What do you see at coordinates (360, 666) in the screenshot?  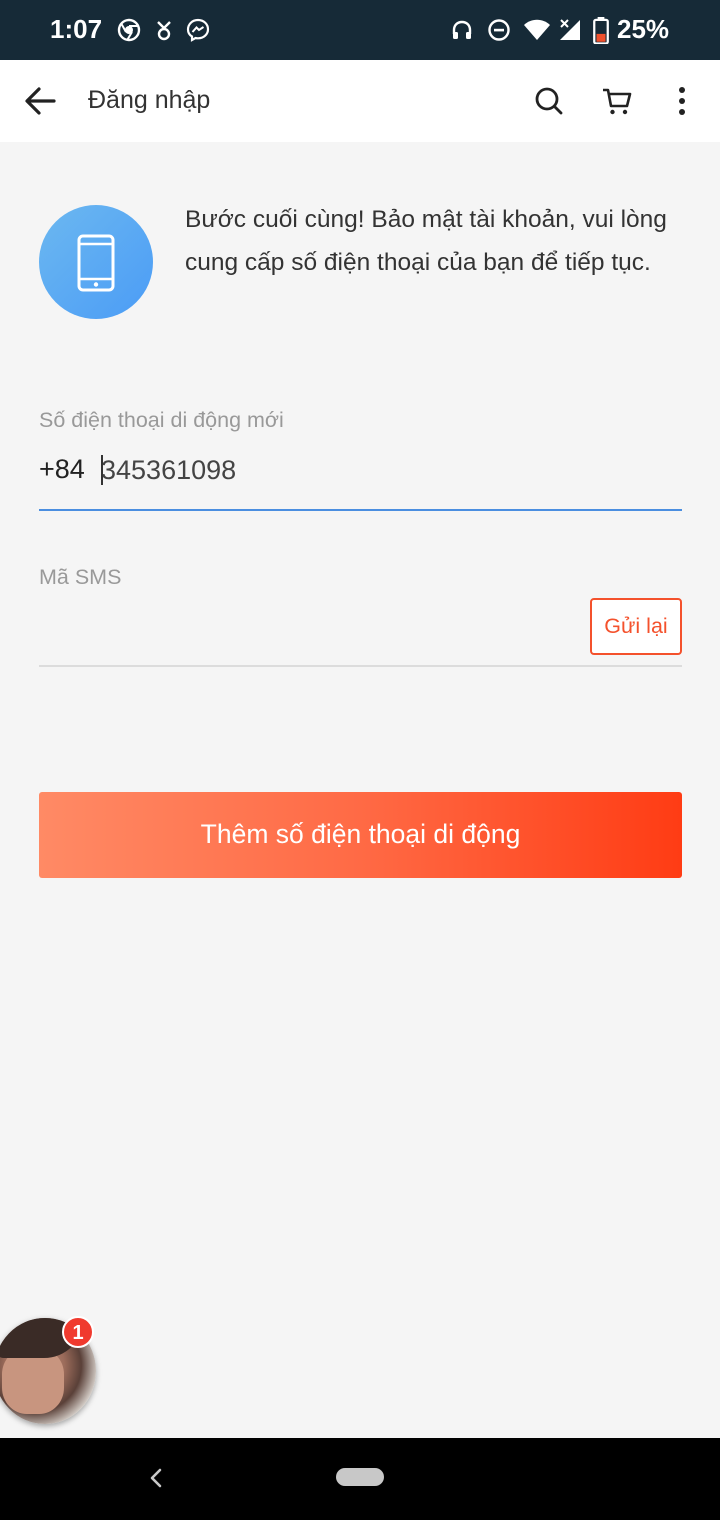 I see `sms-field-underline` at bounding box center [360, 666].